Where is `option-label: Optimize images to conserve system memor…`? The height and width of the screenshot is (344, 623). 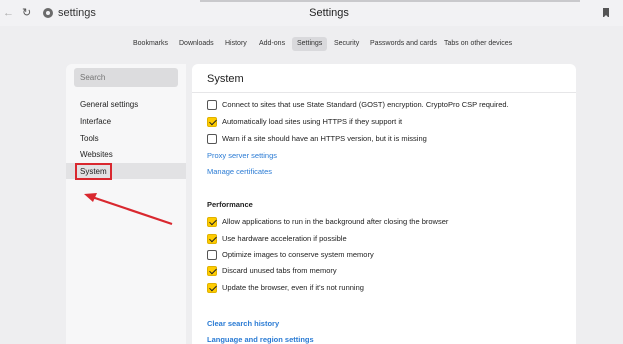
option-label: Optimize images to conserve system memor… is located at coordinates (298, 254).